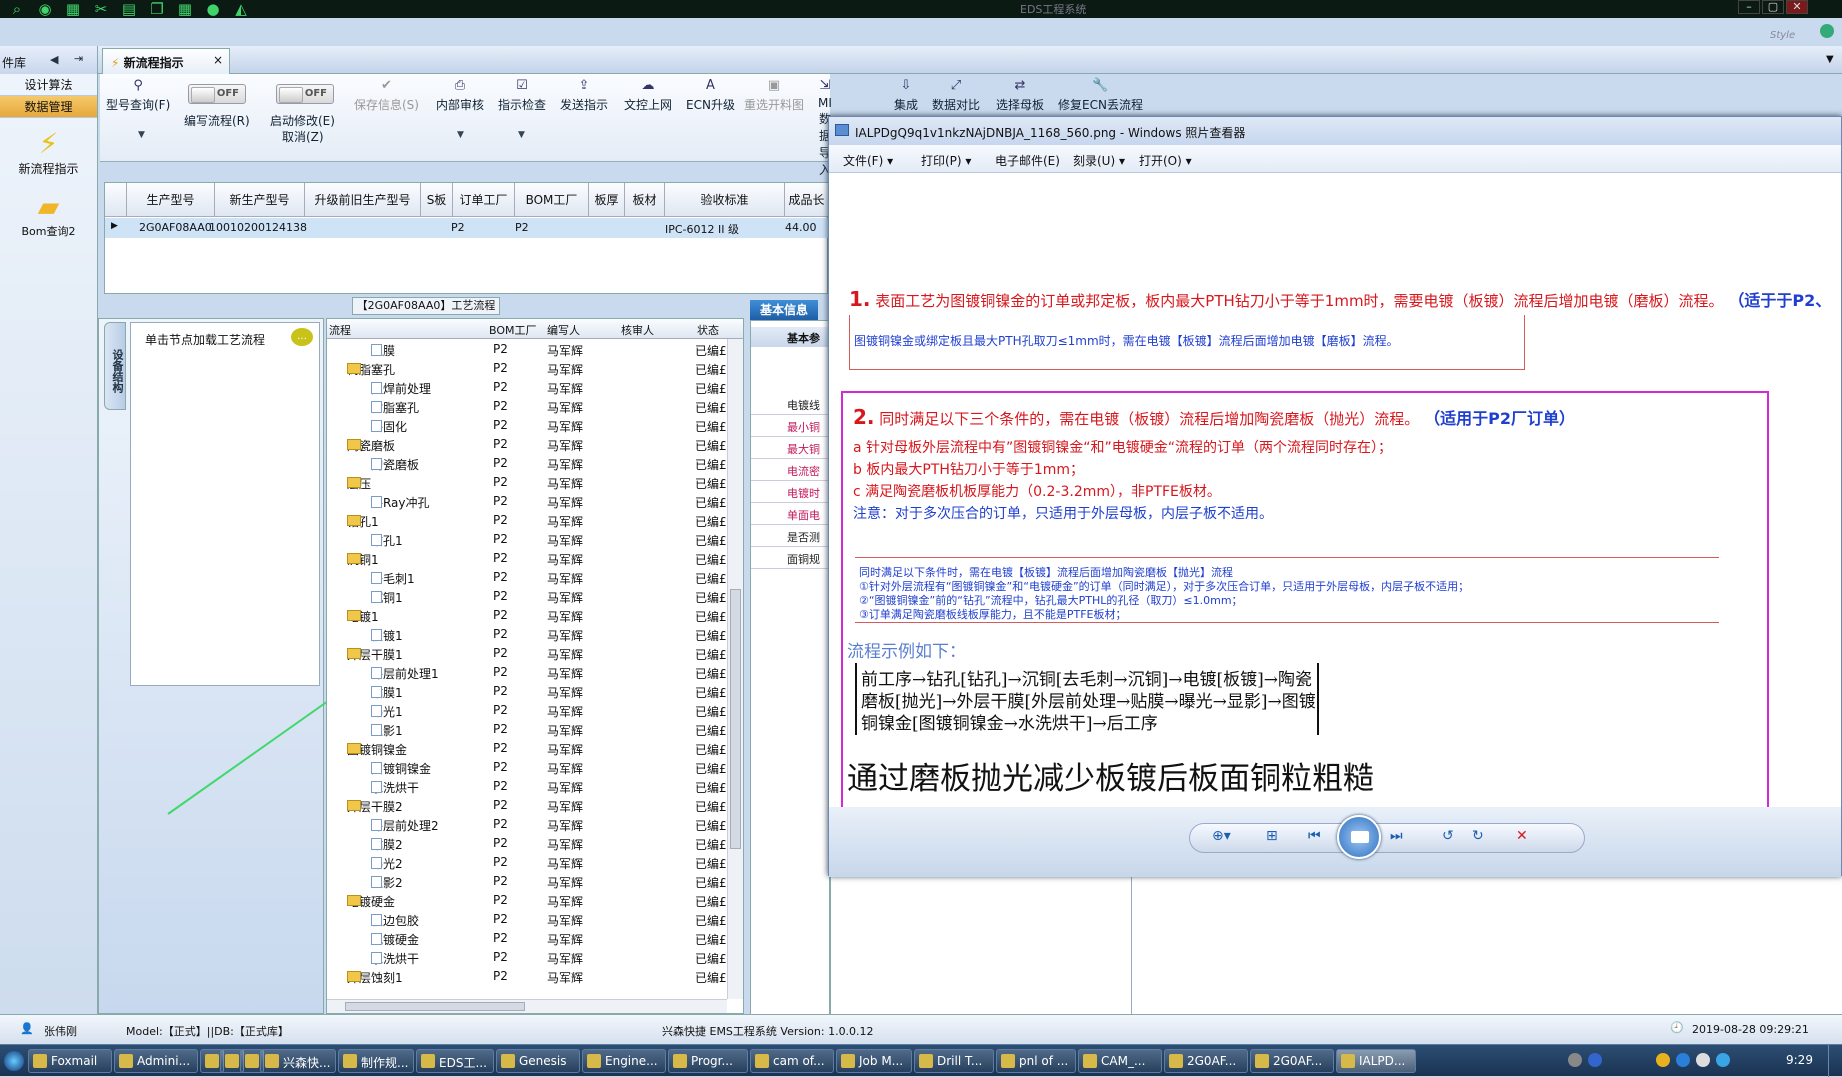  What do you see at coordinates (535, 368) in the screenshot?
I see `tree-row: −树脂塞孔 P2 马军辉 已编£` at bounding box center [535, 368].